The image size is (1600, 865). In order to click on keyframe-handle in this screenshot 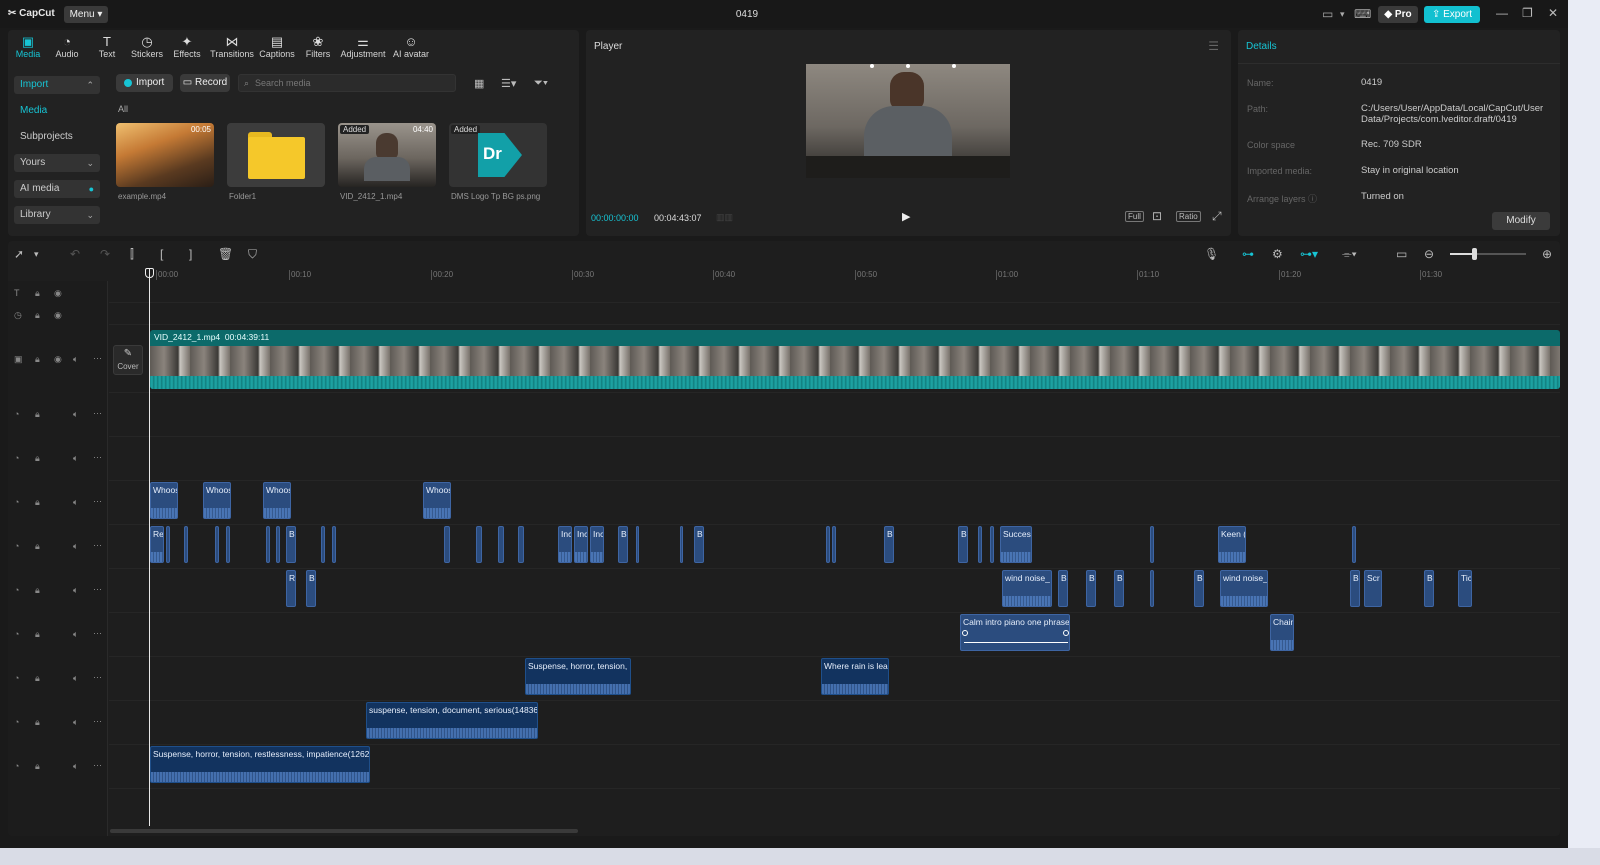, I will do `click(1066, 633)`.